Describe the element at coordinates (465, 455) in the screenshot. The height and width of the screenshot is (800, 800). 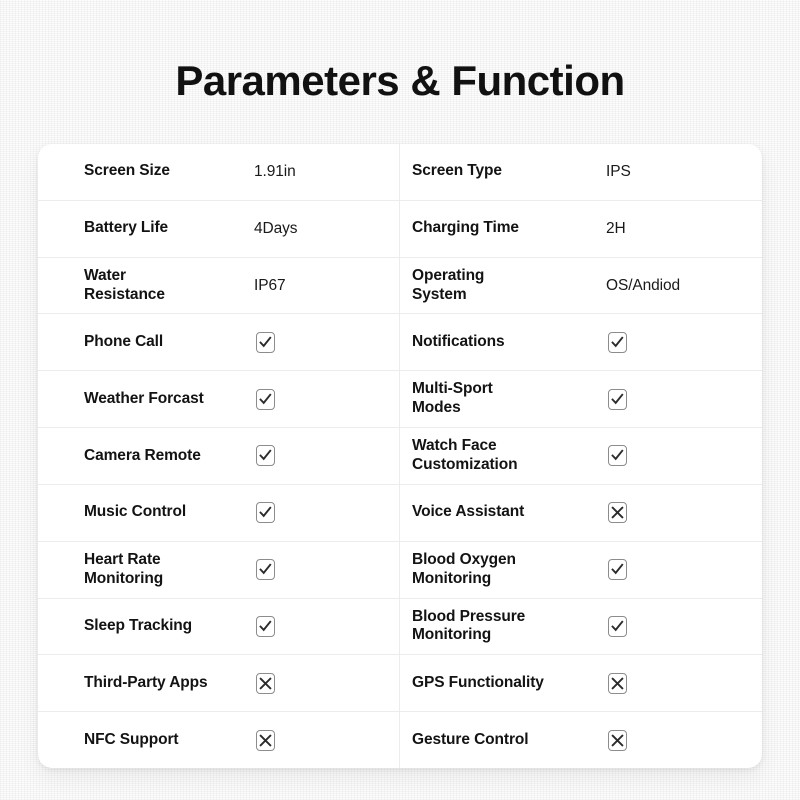
I see `spec-label: Watch Face Customization` at that location.